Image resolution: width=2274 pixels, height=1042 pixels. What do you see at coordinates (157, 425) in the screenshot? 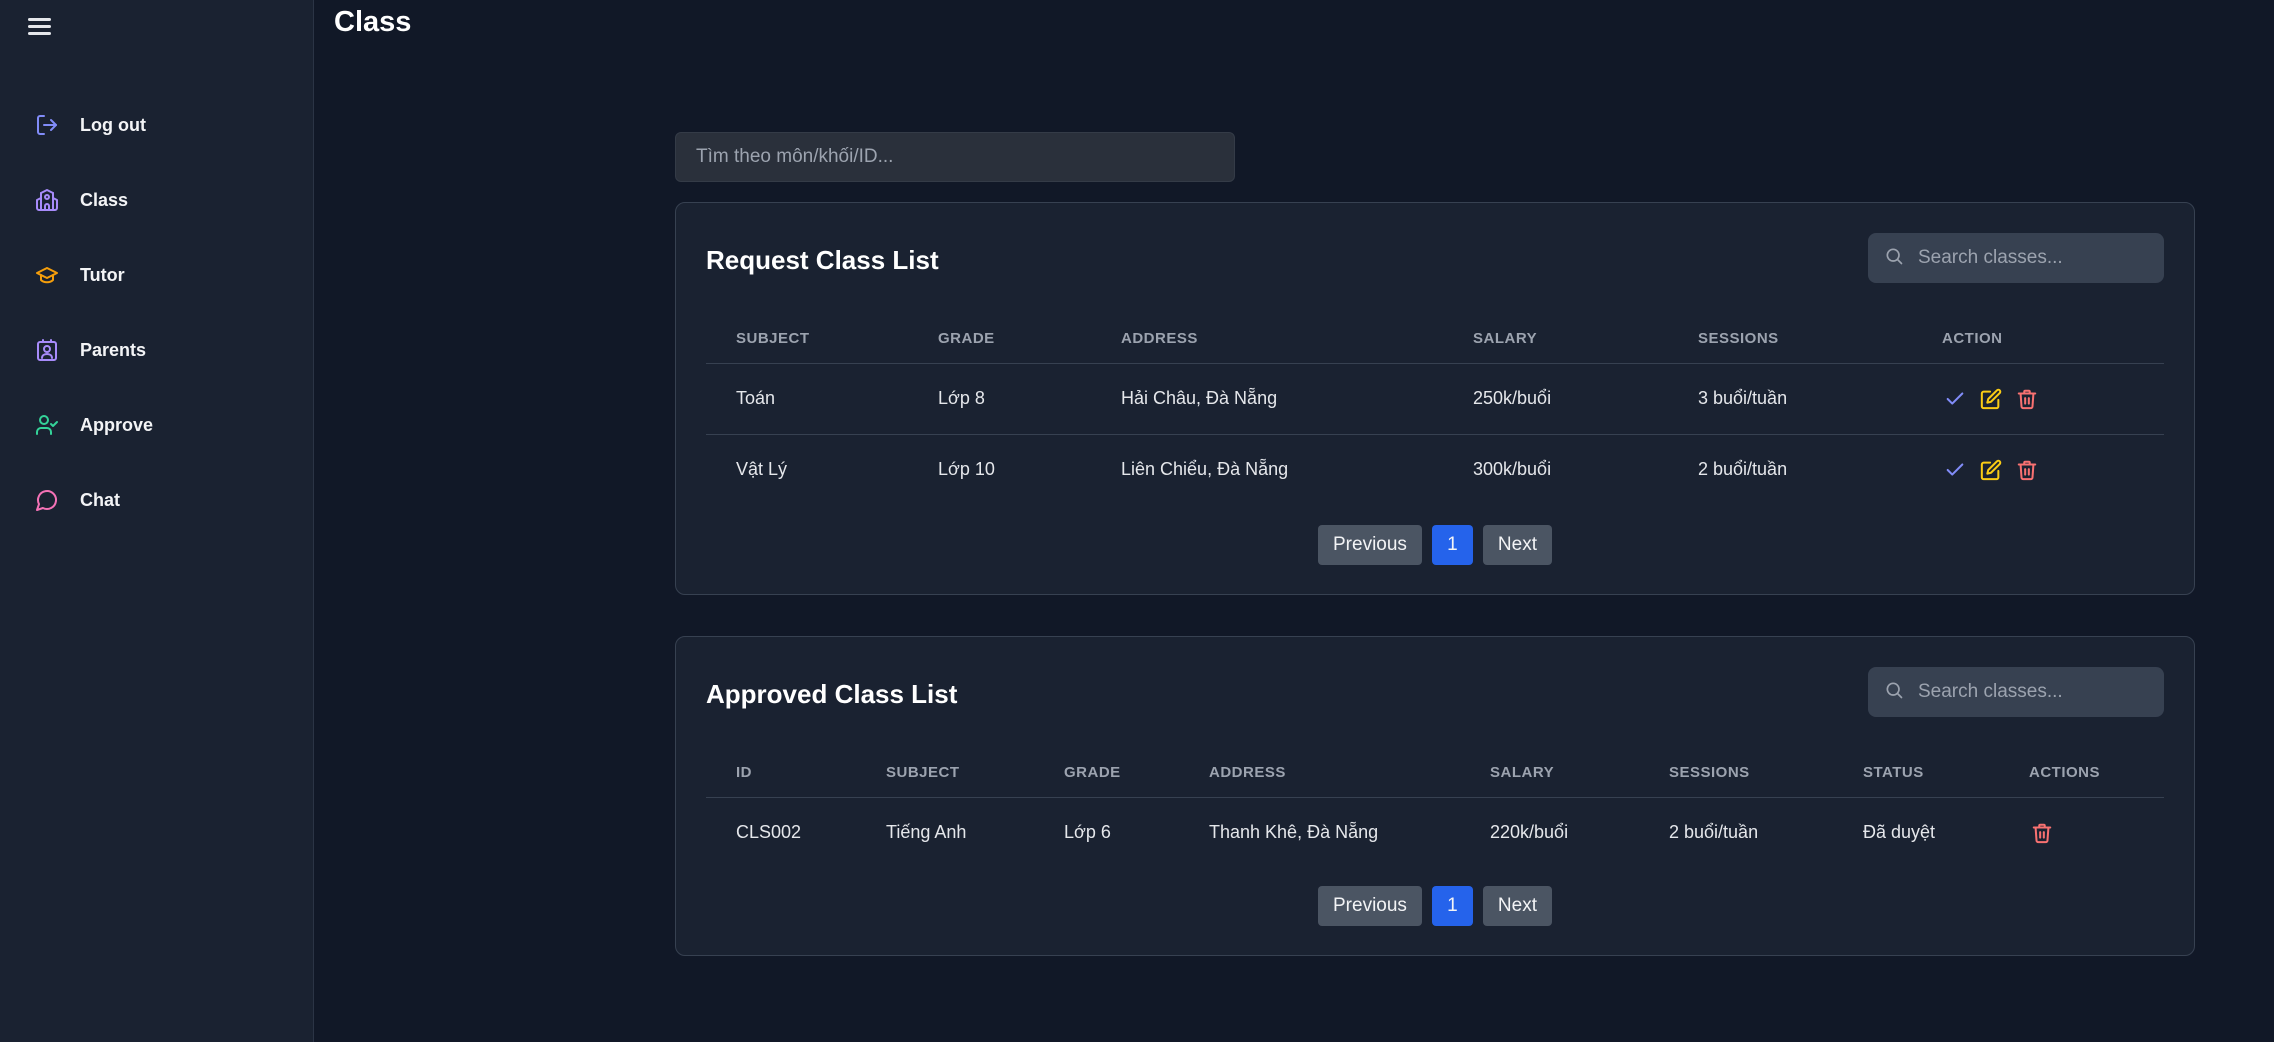
I see `sidebar-item-approve: Approve` at bounding box center [157, 425].